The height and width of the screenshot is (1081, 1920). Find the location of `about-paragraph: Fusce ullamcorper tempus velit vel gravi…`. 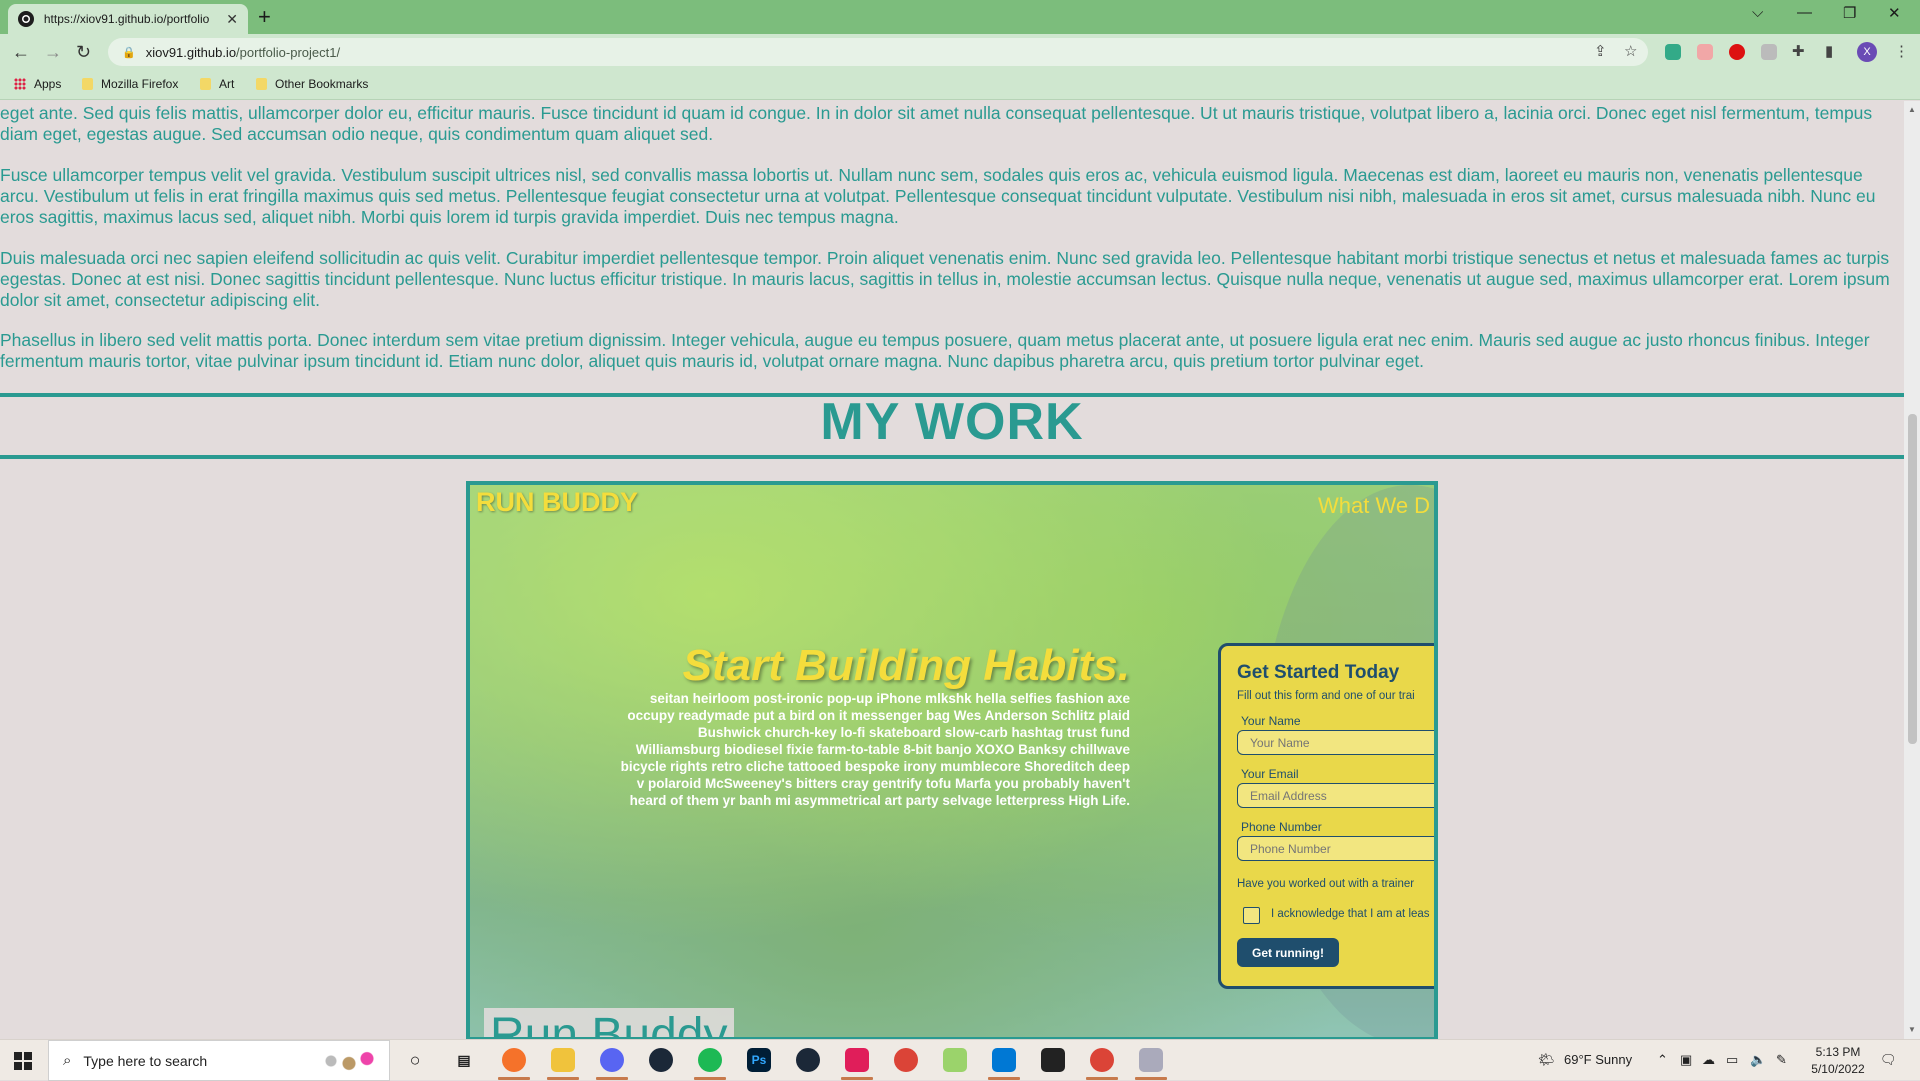

about-paragraph: Fusce ullamcorper tempus velit vel gravi… is located at coordinates (938, 196).